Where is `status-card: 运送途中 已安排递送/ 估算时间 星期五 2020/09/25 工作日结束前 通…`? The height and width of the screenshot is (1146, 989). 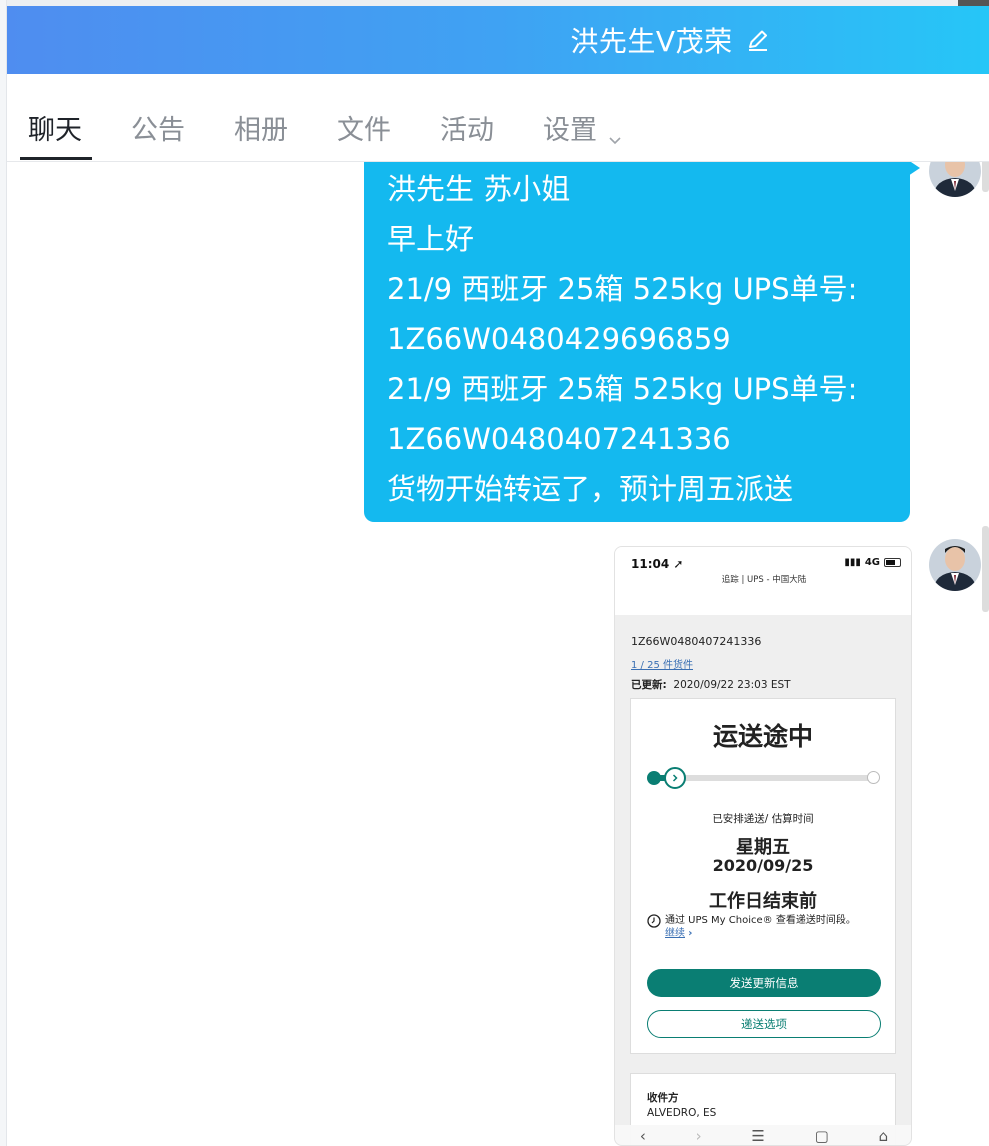
status-card: 运送途中 已安排递送/ 估算时间 星期五 2020/09/25 工作日结束前 通… is located at coordinates (763, 876).